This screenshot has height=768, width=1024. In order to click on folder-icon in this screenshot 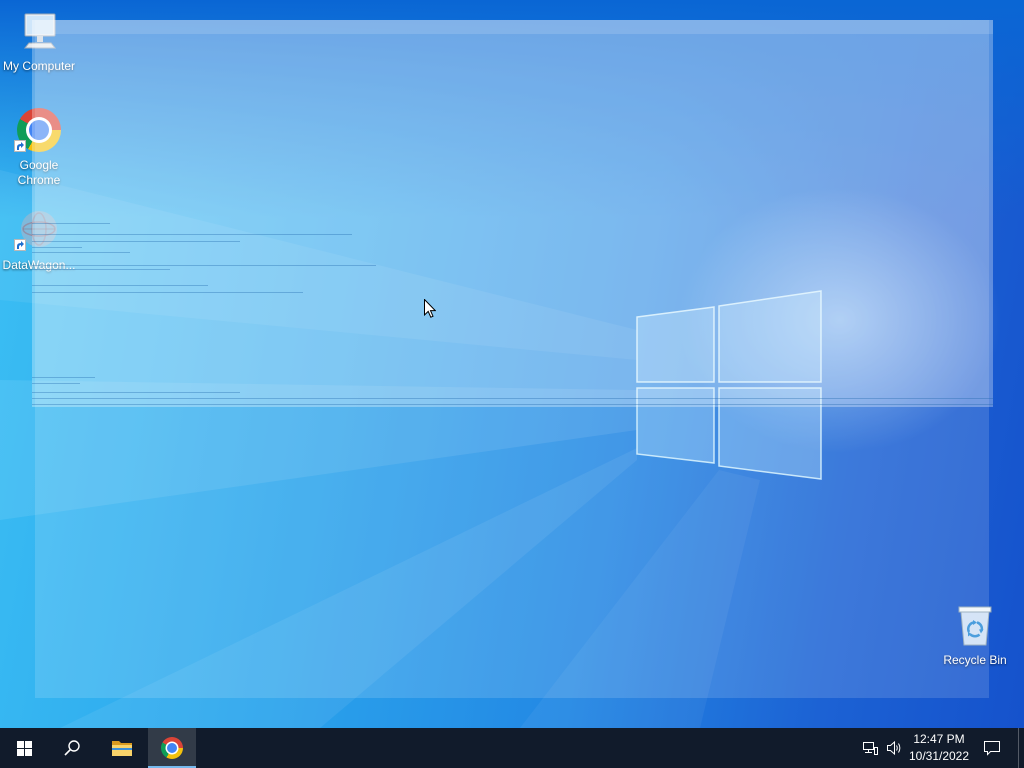, I will do `click(122, 748)`.